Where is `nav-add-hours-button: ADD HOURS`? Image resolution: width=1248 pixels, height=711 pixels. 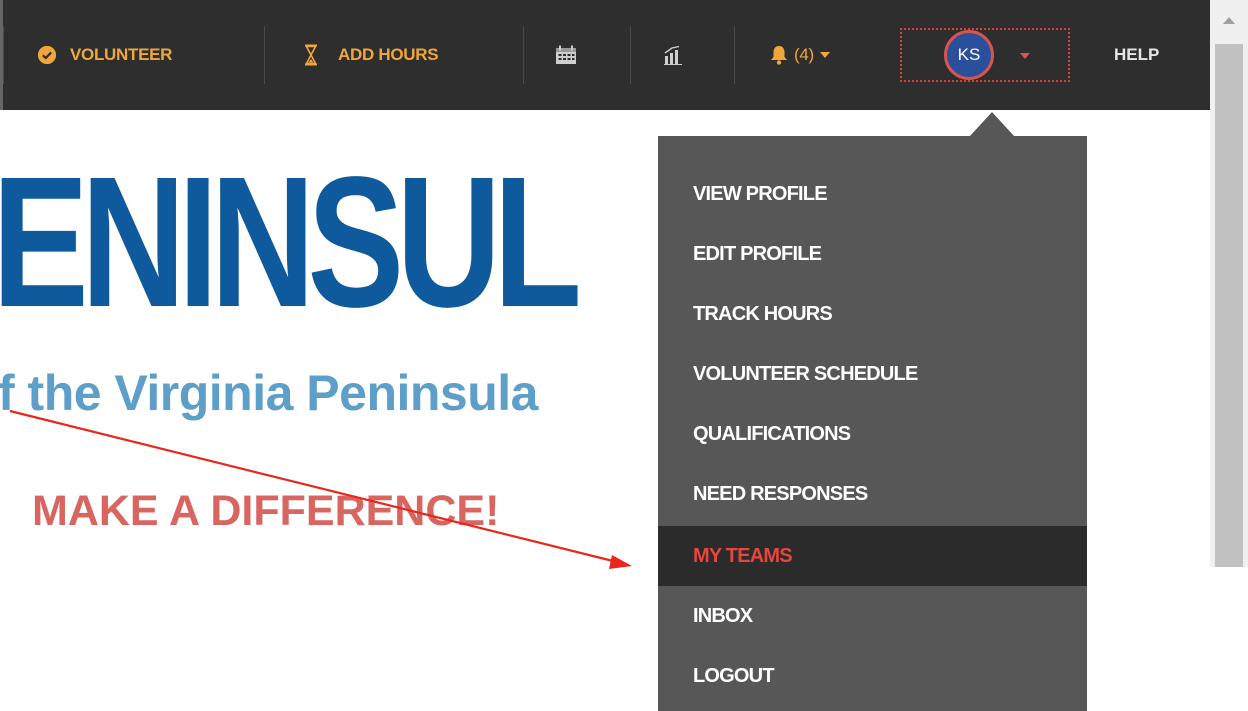
nav-add-hours-button: ADD HOURS is located at coordinates (371, 55).